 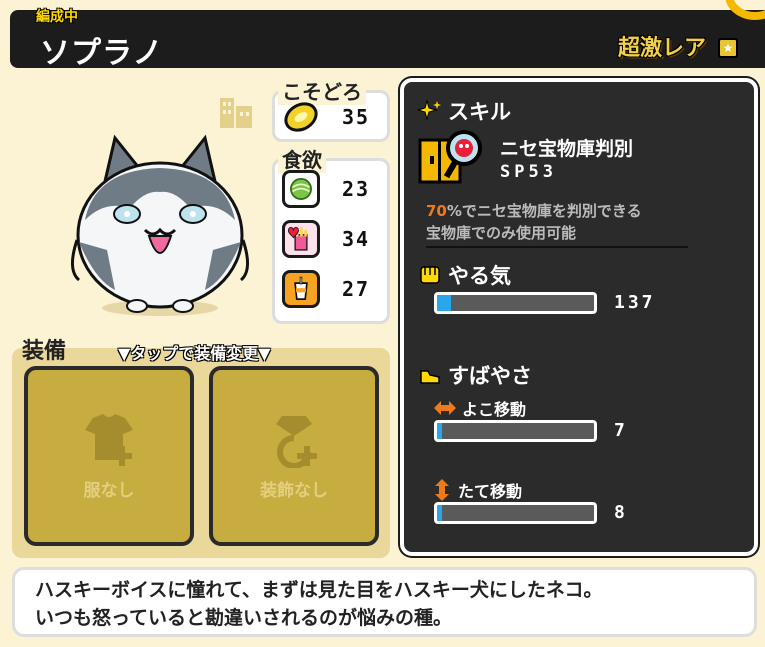 What do you see at coordinates (160, 225) in the screenshot?
I see `husky-cat-character` at bounding box center [160, 225].